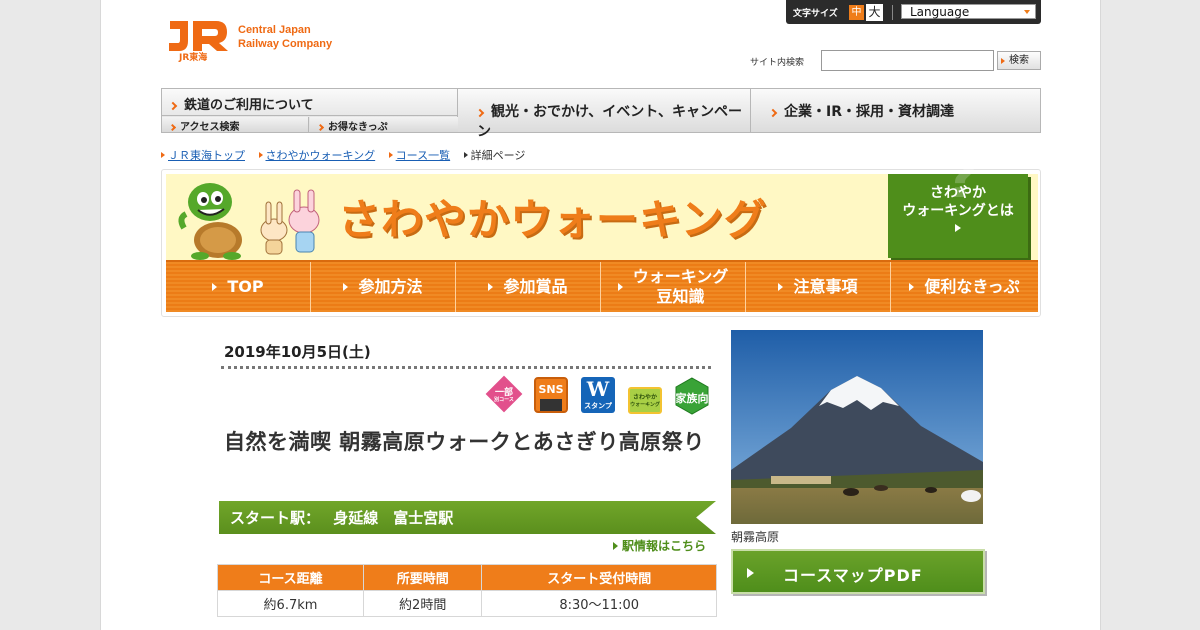 The image size is (1200, 630). I want to click on tab-prizes: 参加賞品, so click(528, 287).